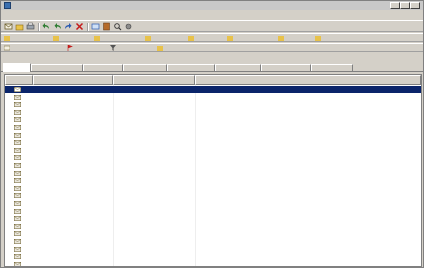 The height and width of the screenshot is (268, 424). I want to click on filter-icon, so click(113, 48).